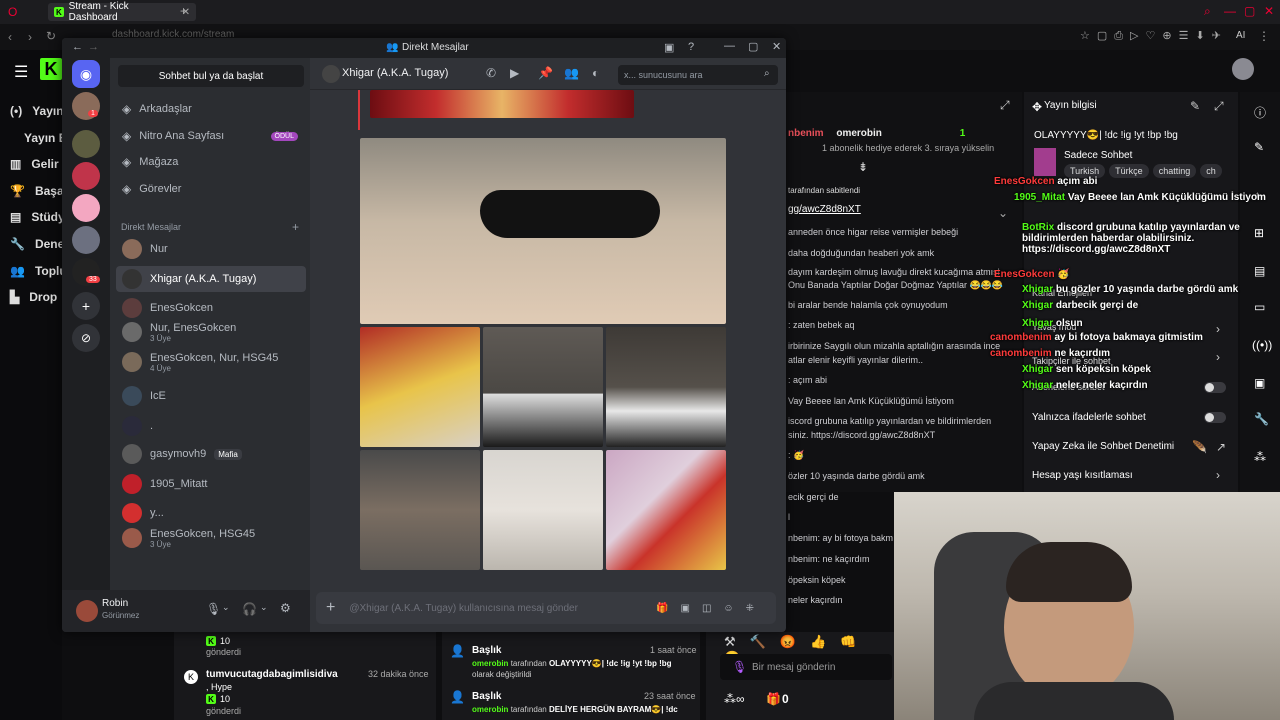  I want to click on profile-avatar, so click(1243, 69).